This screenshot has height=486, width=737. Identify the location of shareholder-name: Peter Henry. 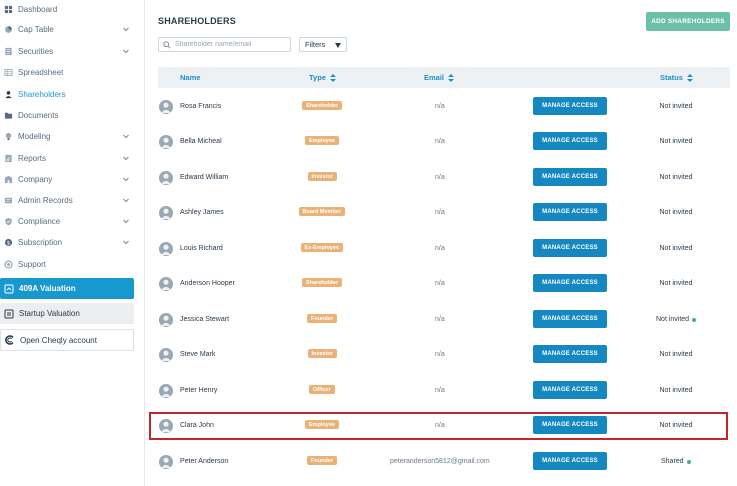
(198, 390).